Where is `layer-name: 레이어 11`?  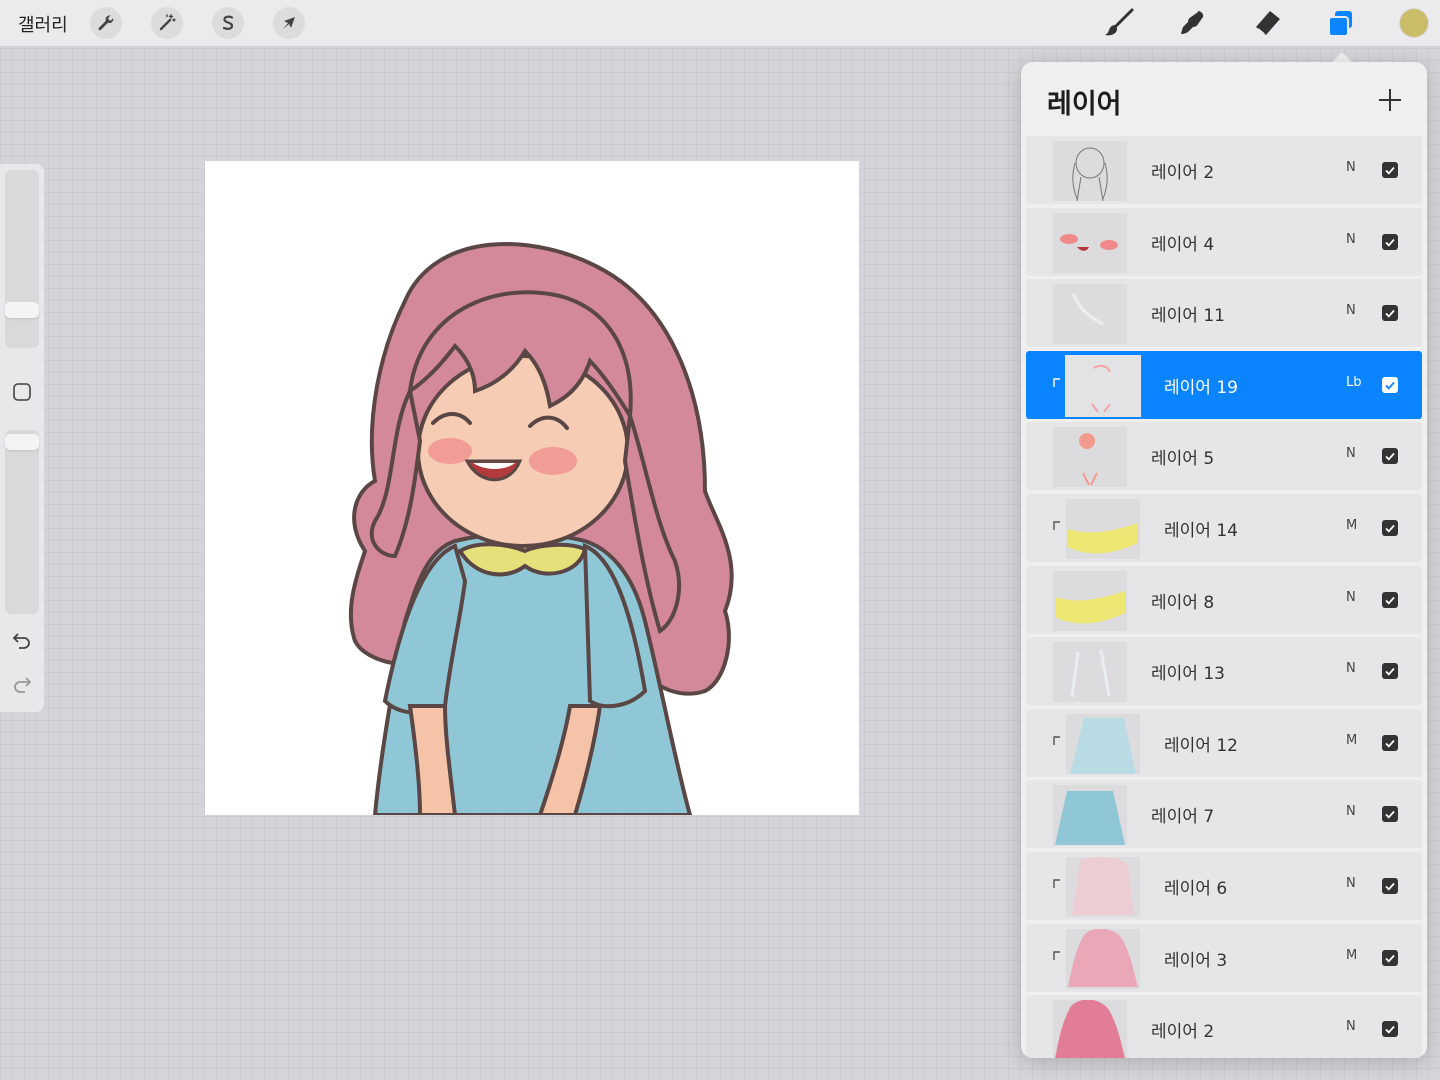 layer-name: 레이어 11 is located at coordinates (1188, 316).